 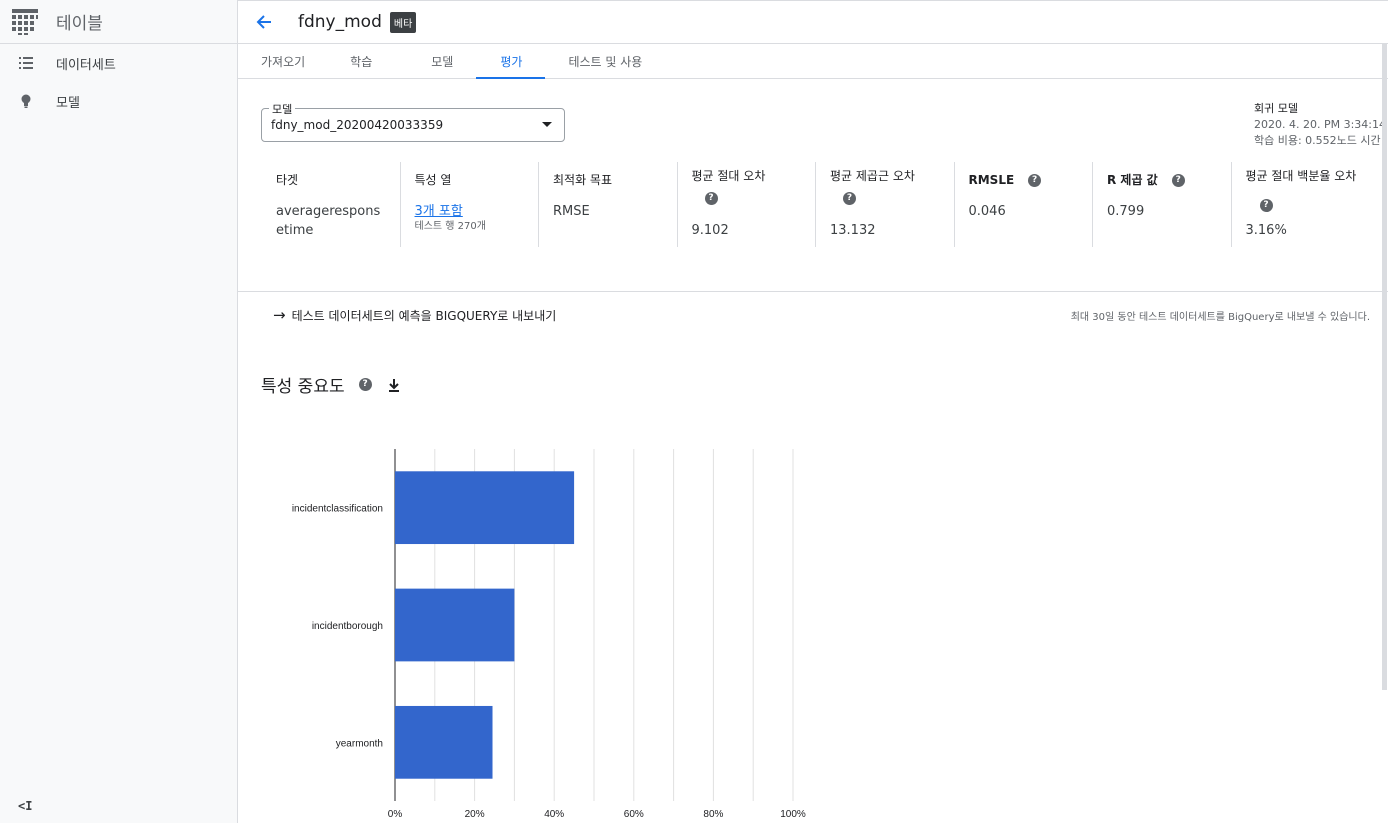 I want to click on tab-train: 학습, so click(x=366, y=61).